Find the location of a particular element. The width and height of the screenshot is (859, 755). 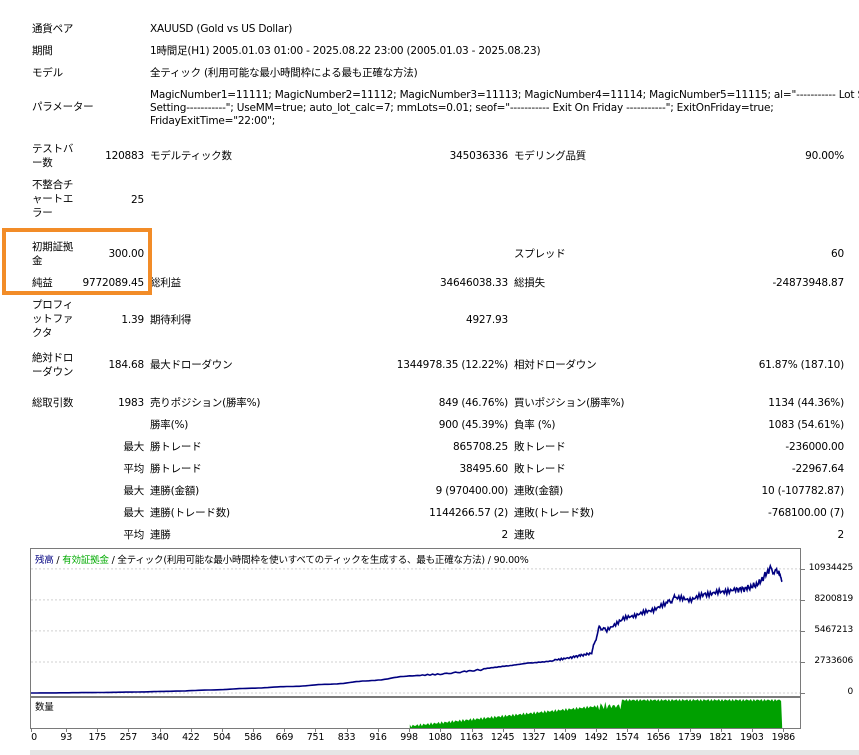

gross-profit-value: 34646038.33 is located at coordinates (474, 283).